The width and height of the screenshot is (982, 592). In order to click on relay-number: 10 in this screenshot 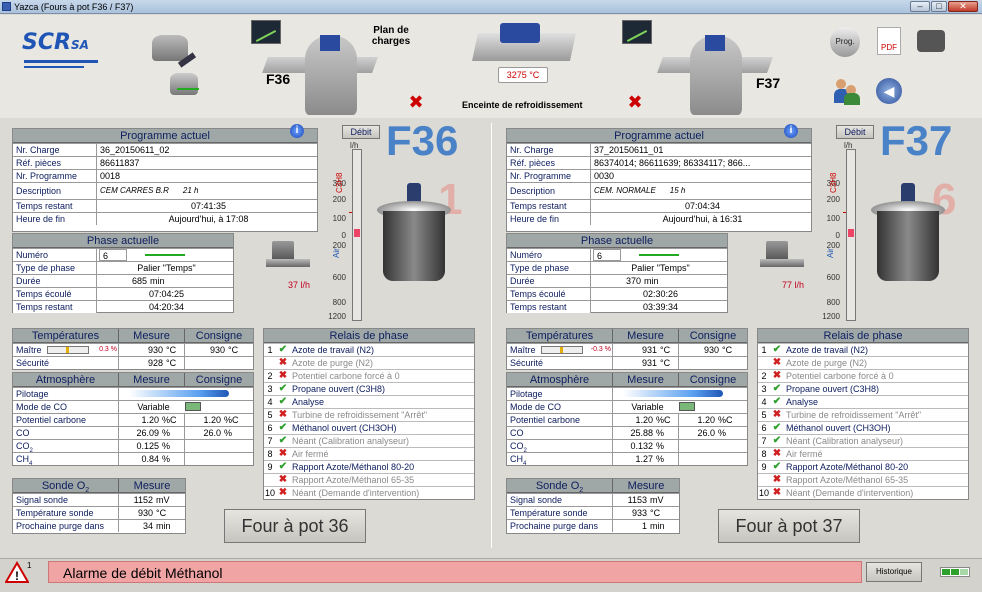, I will do `click(269, 493)`.